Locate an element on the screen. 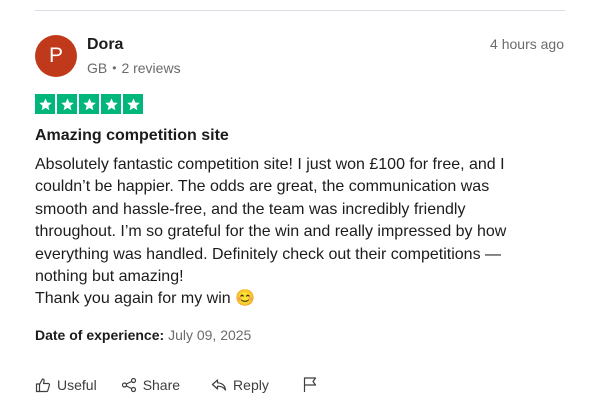  flag-icon is located at coordinates (309, 384).